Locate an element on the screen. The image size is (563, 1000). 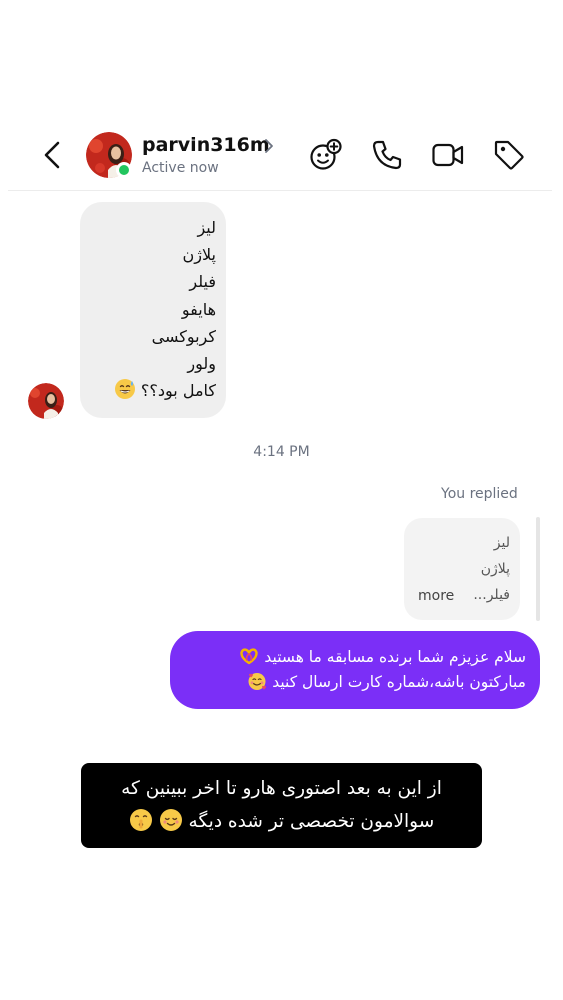
shushing-emoji is located at coordinates (140, 820).